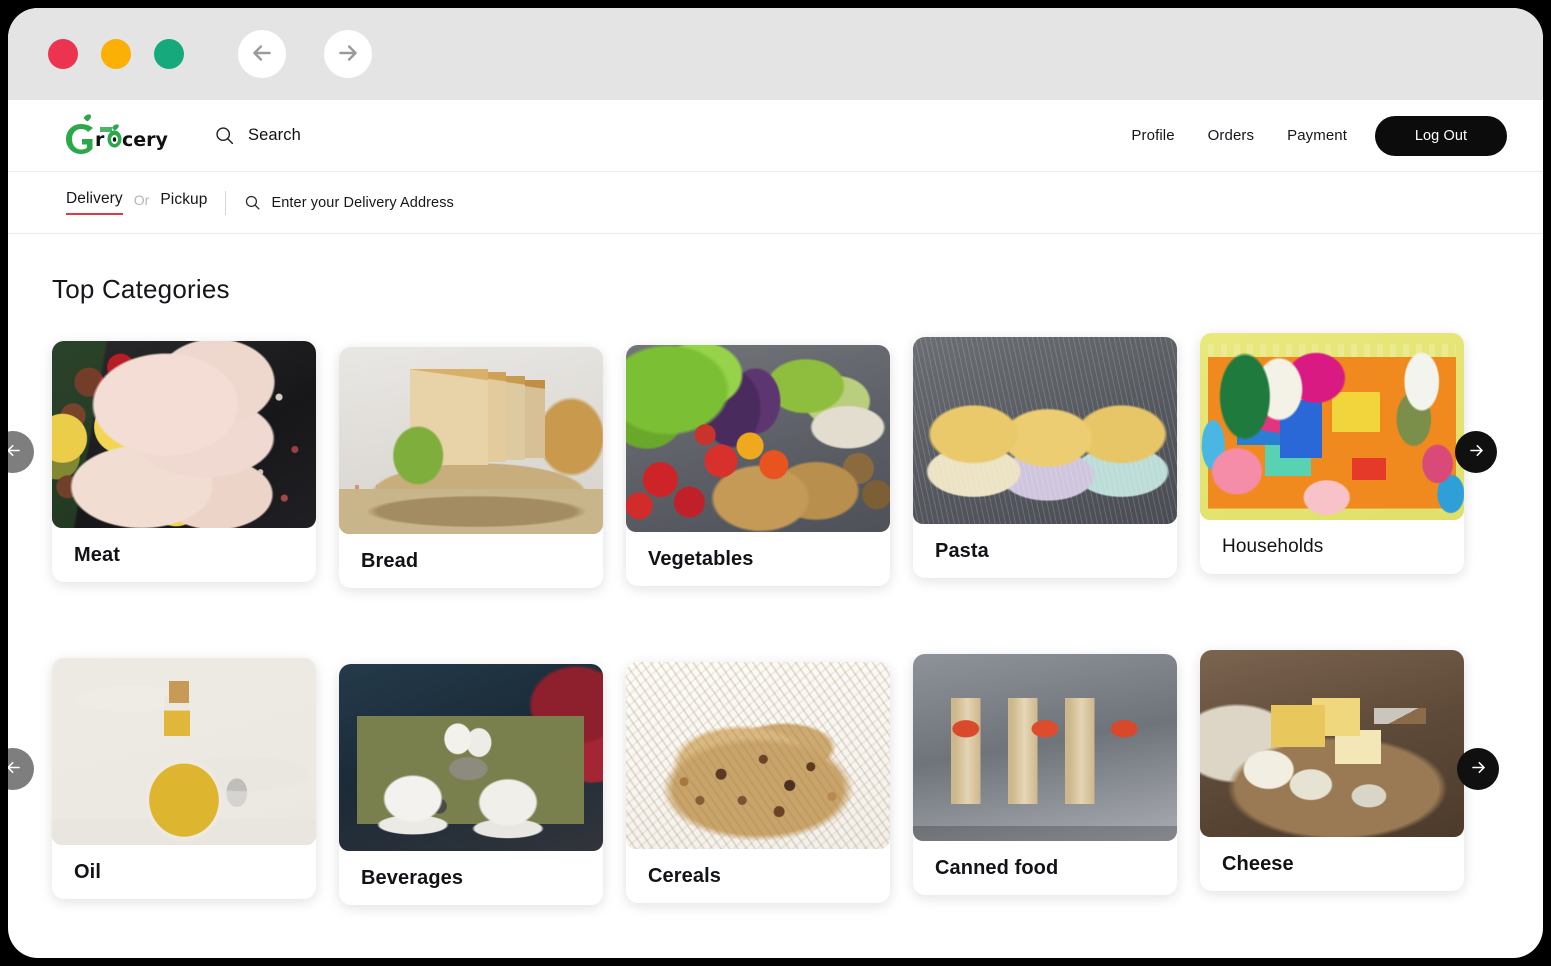 Image resolution: width=1551 pixels, height=966 pixels. Describe the element at coordinates (87, 871) in the screenshot. I see `category-label: Oil` at that location.